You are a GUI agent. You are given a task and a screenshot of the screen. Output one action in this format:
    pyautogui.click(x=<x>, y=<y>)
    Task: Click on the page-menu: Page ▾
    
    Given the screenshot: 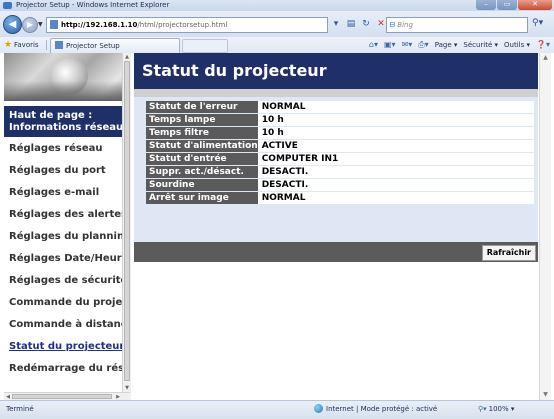 What is the action you would take?
    pyautogui.click(x=446, y=45)
    